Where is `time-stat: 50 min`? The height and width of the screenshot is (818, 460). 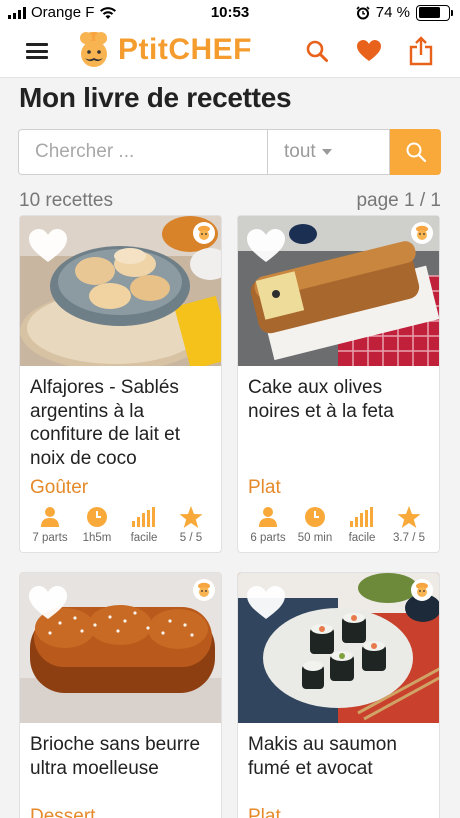 time-stat: 50 min is located at coordinates (315, 524).